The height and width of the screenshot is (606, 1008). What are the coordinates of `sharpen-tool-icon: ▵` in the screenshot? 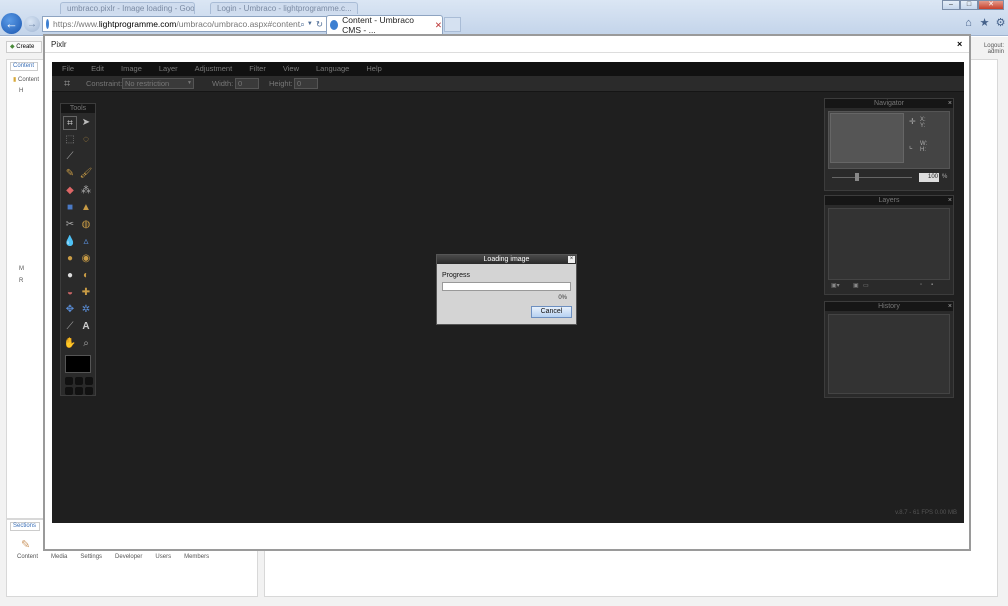 It's located at (86, 242).